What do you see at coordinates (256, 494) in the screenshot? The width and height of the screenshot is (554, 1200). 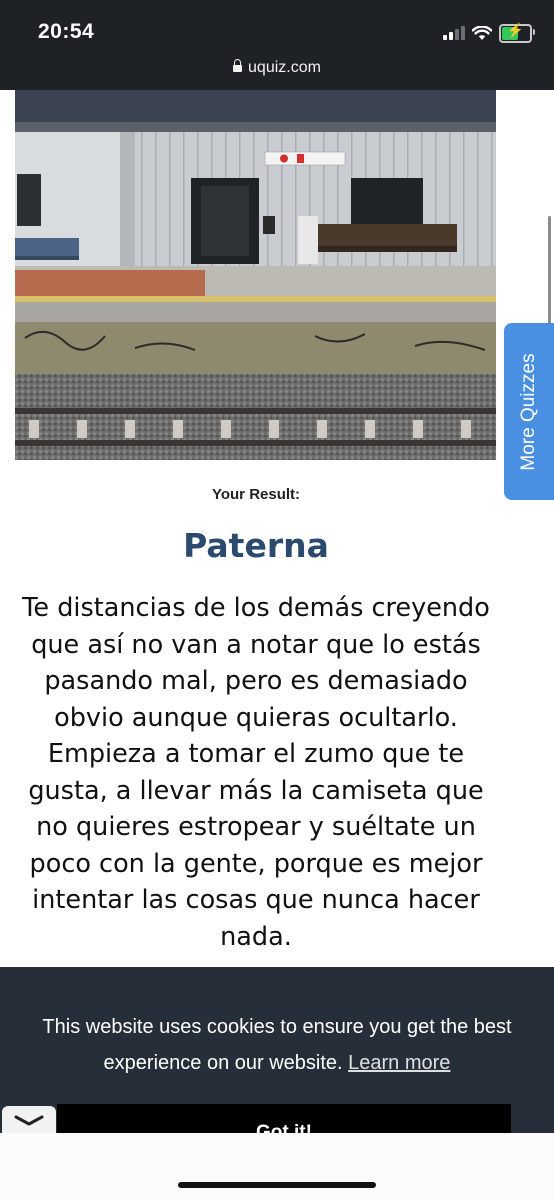 I see `result-label: Your Result:` at bounding box center [256, 494].